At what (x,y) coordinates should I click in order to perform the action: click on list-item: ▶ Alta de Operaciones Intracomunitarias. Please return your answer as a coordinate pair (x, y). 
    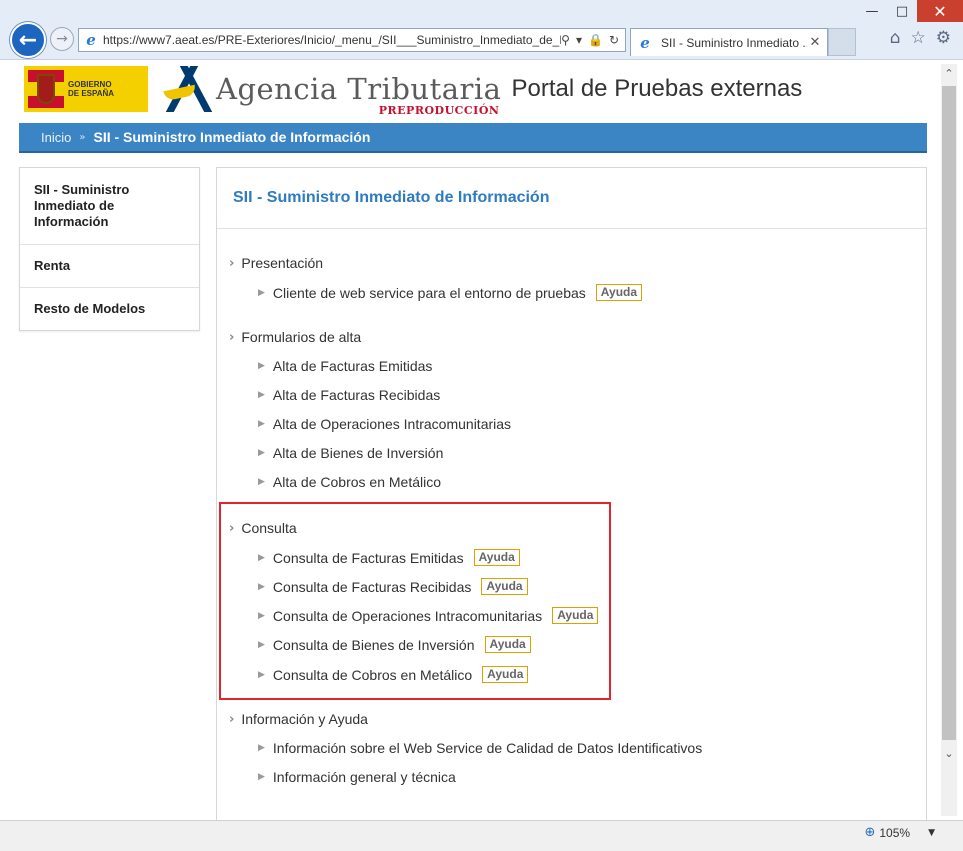
    Looking at the image, I should click on (384, 424).